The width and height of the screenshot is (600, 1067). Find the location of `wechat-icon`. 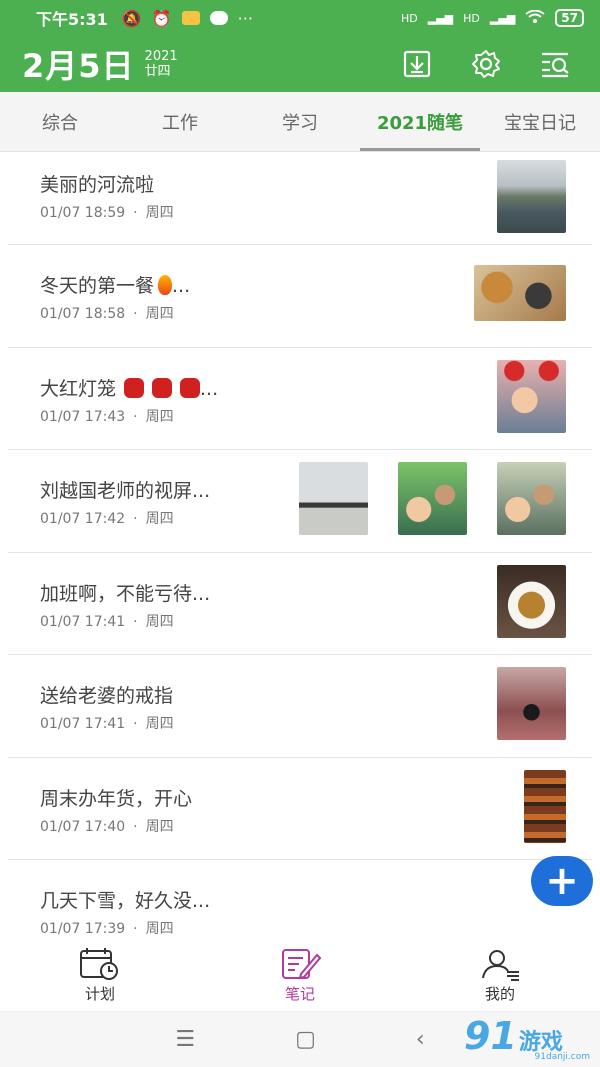

wechat-icon is located at coordinates (218, 18).